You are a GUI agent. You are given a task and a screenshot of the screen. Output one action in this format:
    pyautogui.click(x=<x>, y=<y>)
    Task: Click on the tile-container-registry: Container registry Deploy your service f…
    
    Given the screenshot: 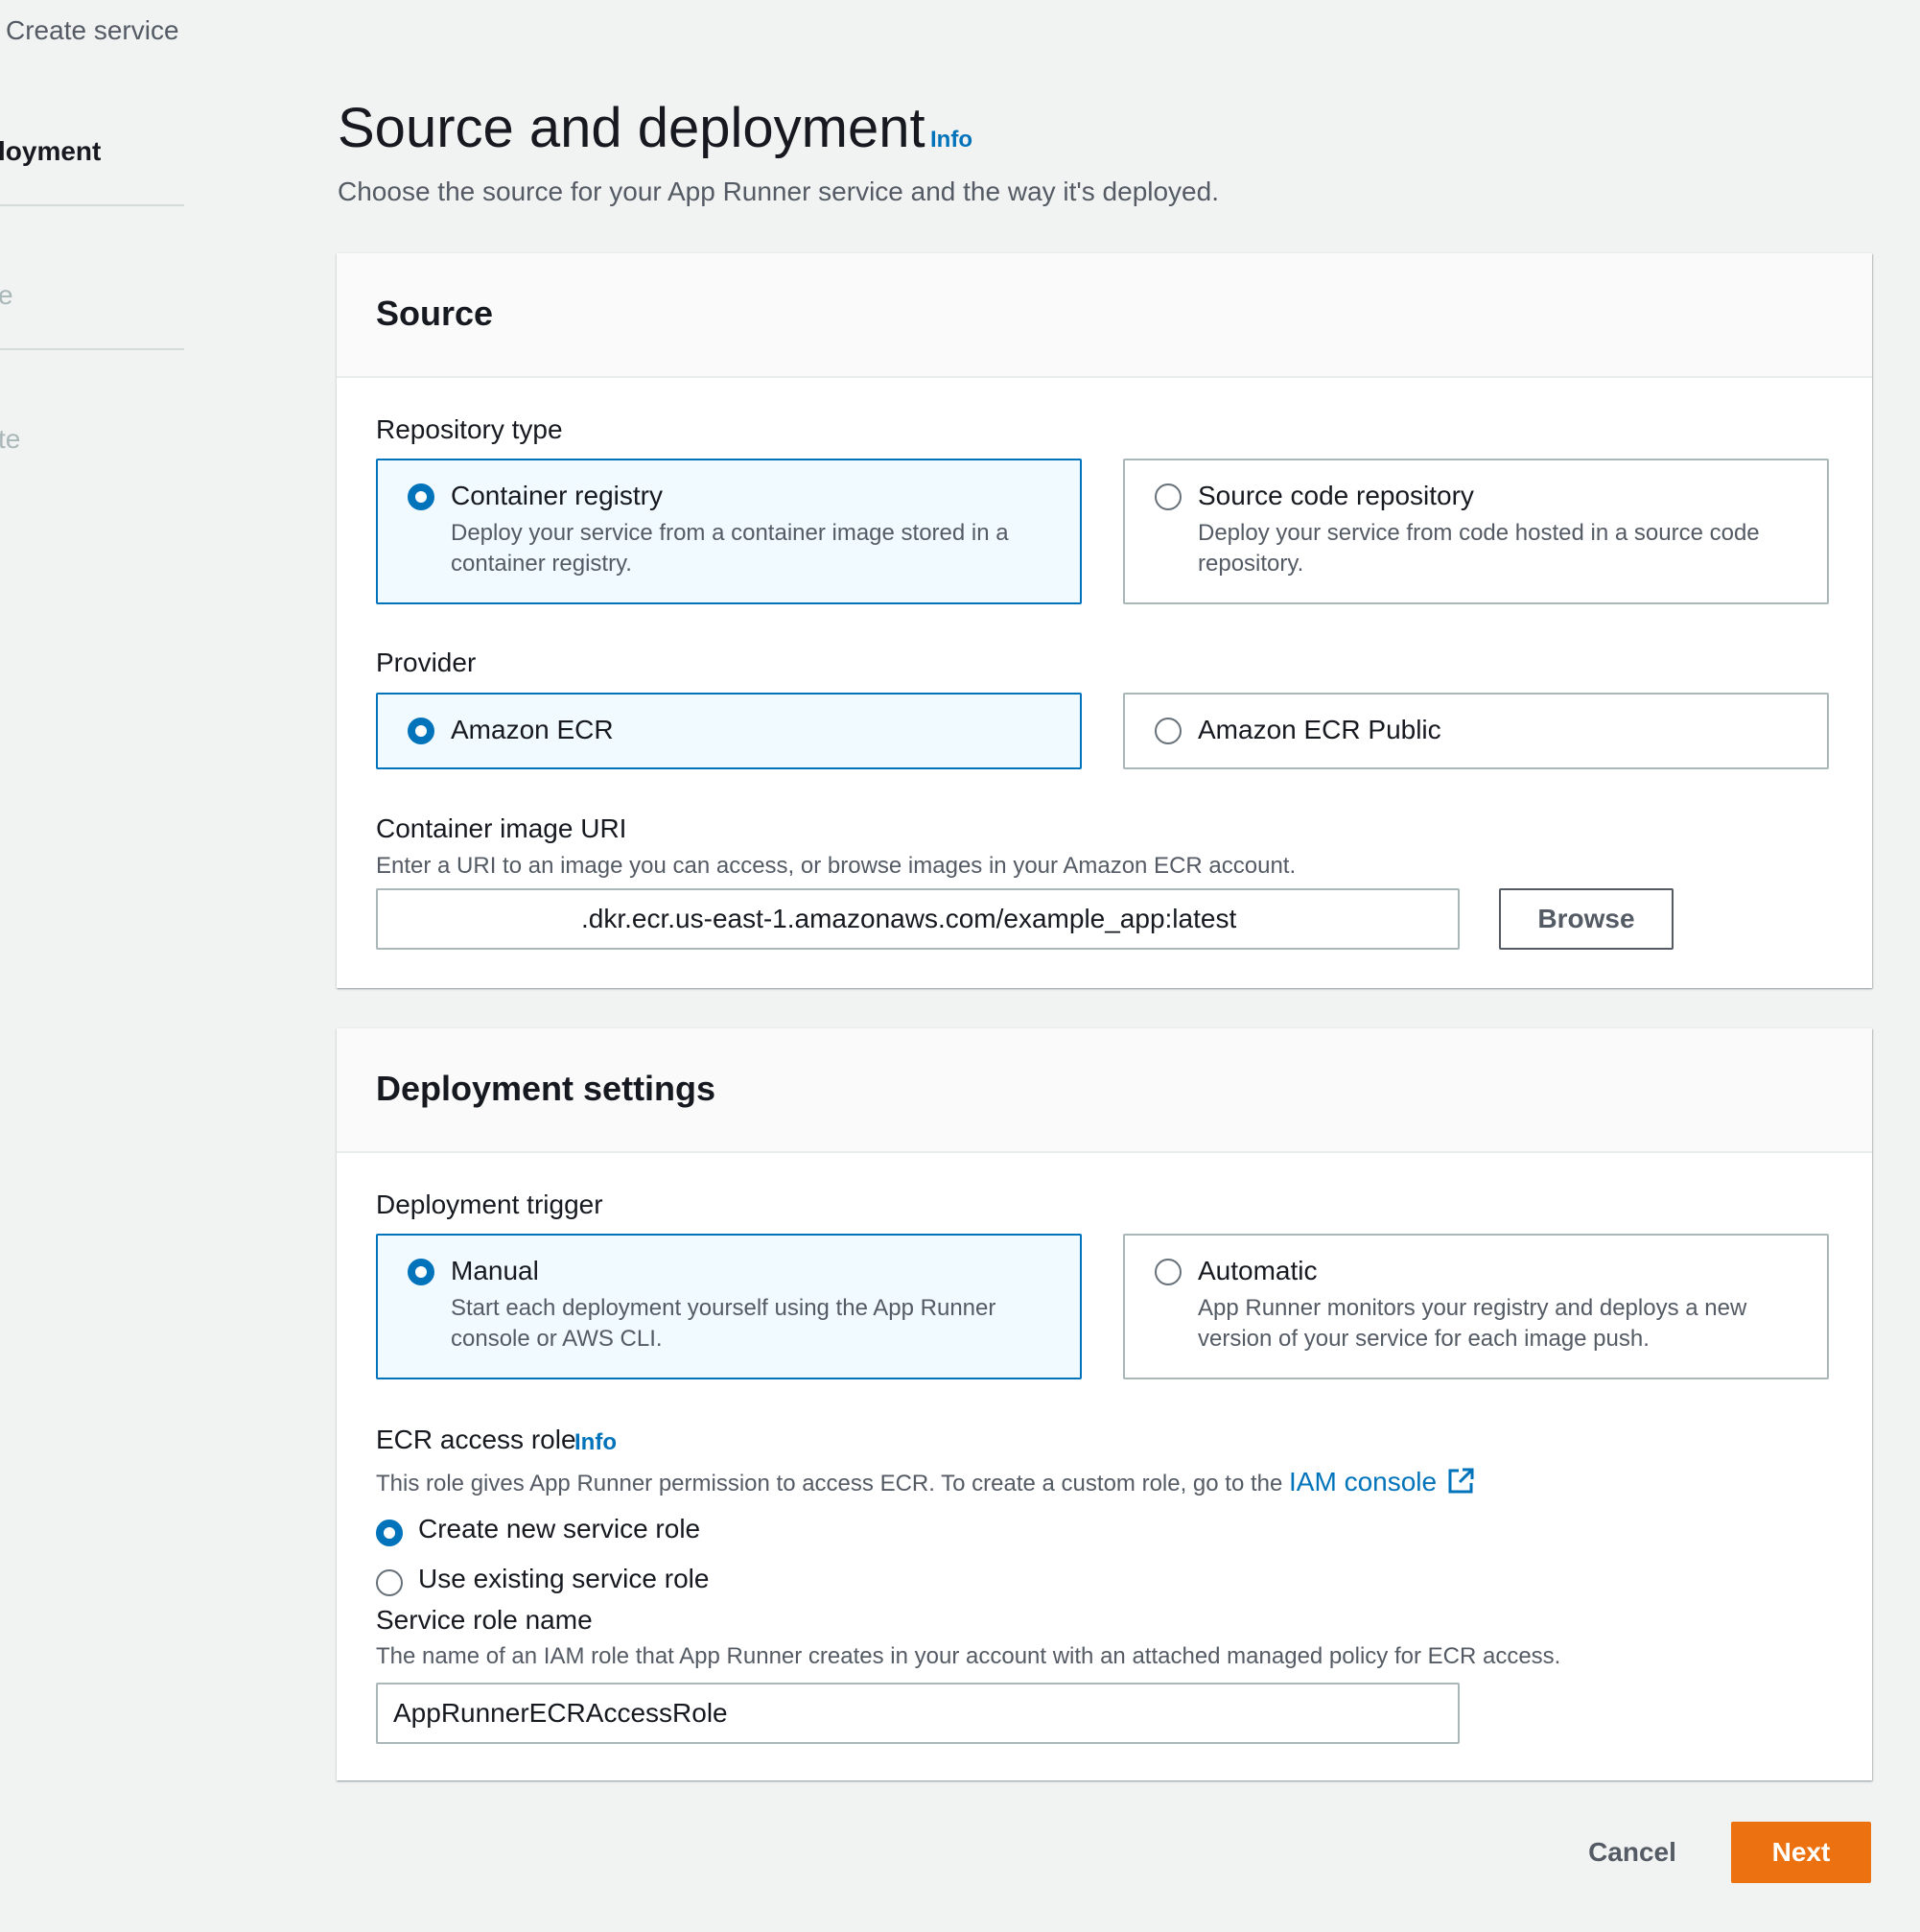 What is the action you would take?
    pyautogui.click(x=729, y=532)
    